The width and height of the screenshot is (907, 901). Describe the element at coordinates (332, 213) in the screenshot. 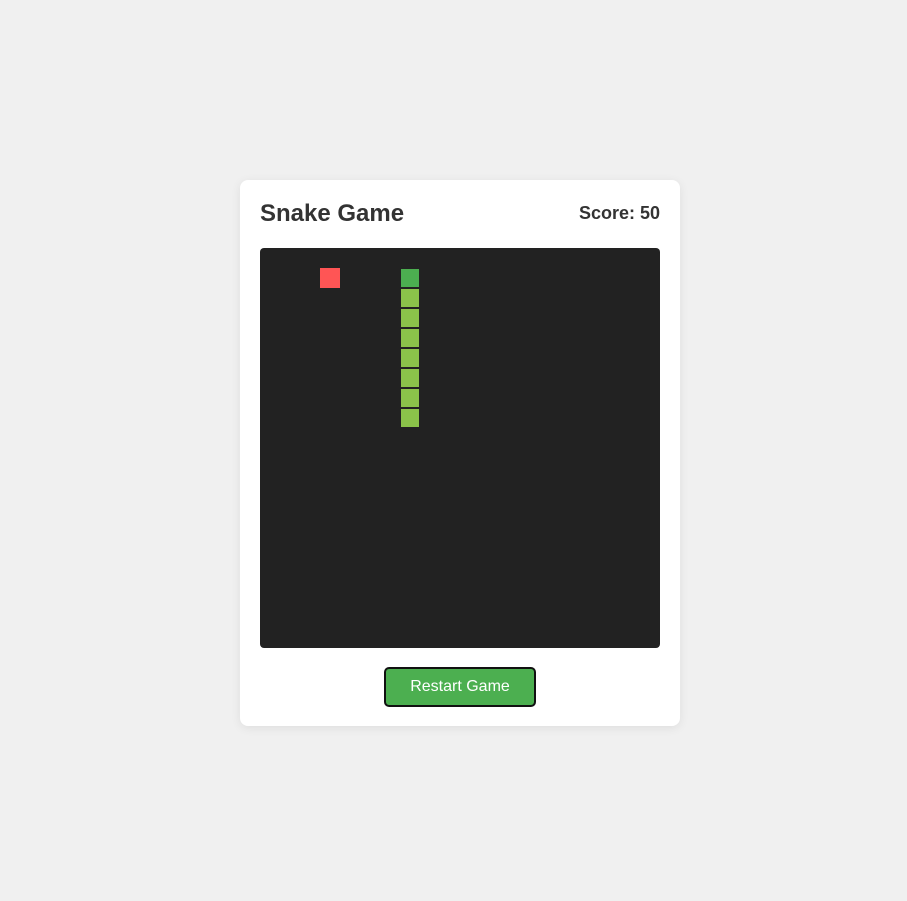

I see `game-title: Snake Game` at that location.